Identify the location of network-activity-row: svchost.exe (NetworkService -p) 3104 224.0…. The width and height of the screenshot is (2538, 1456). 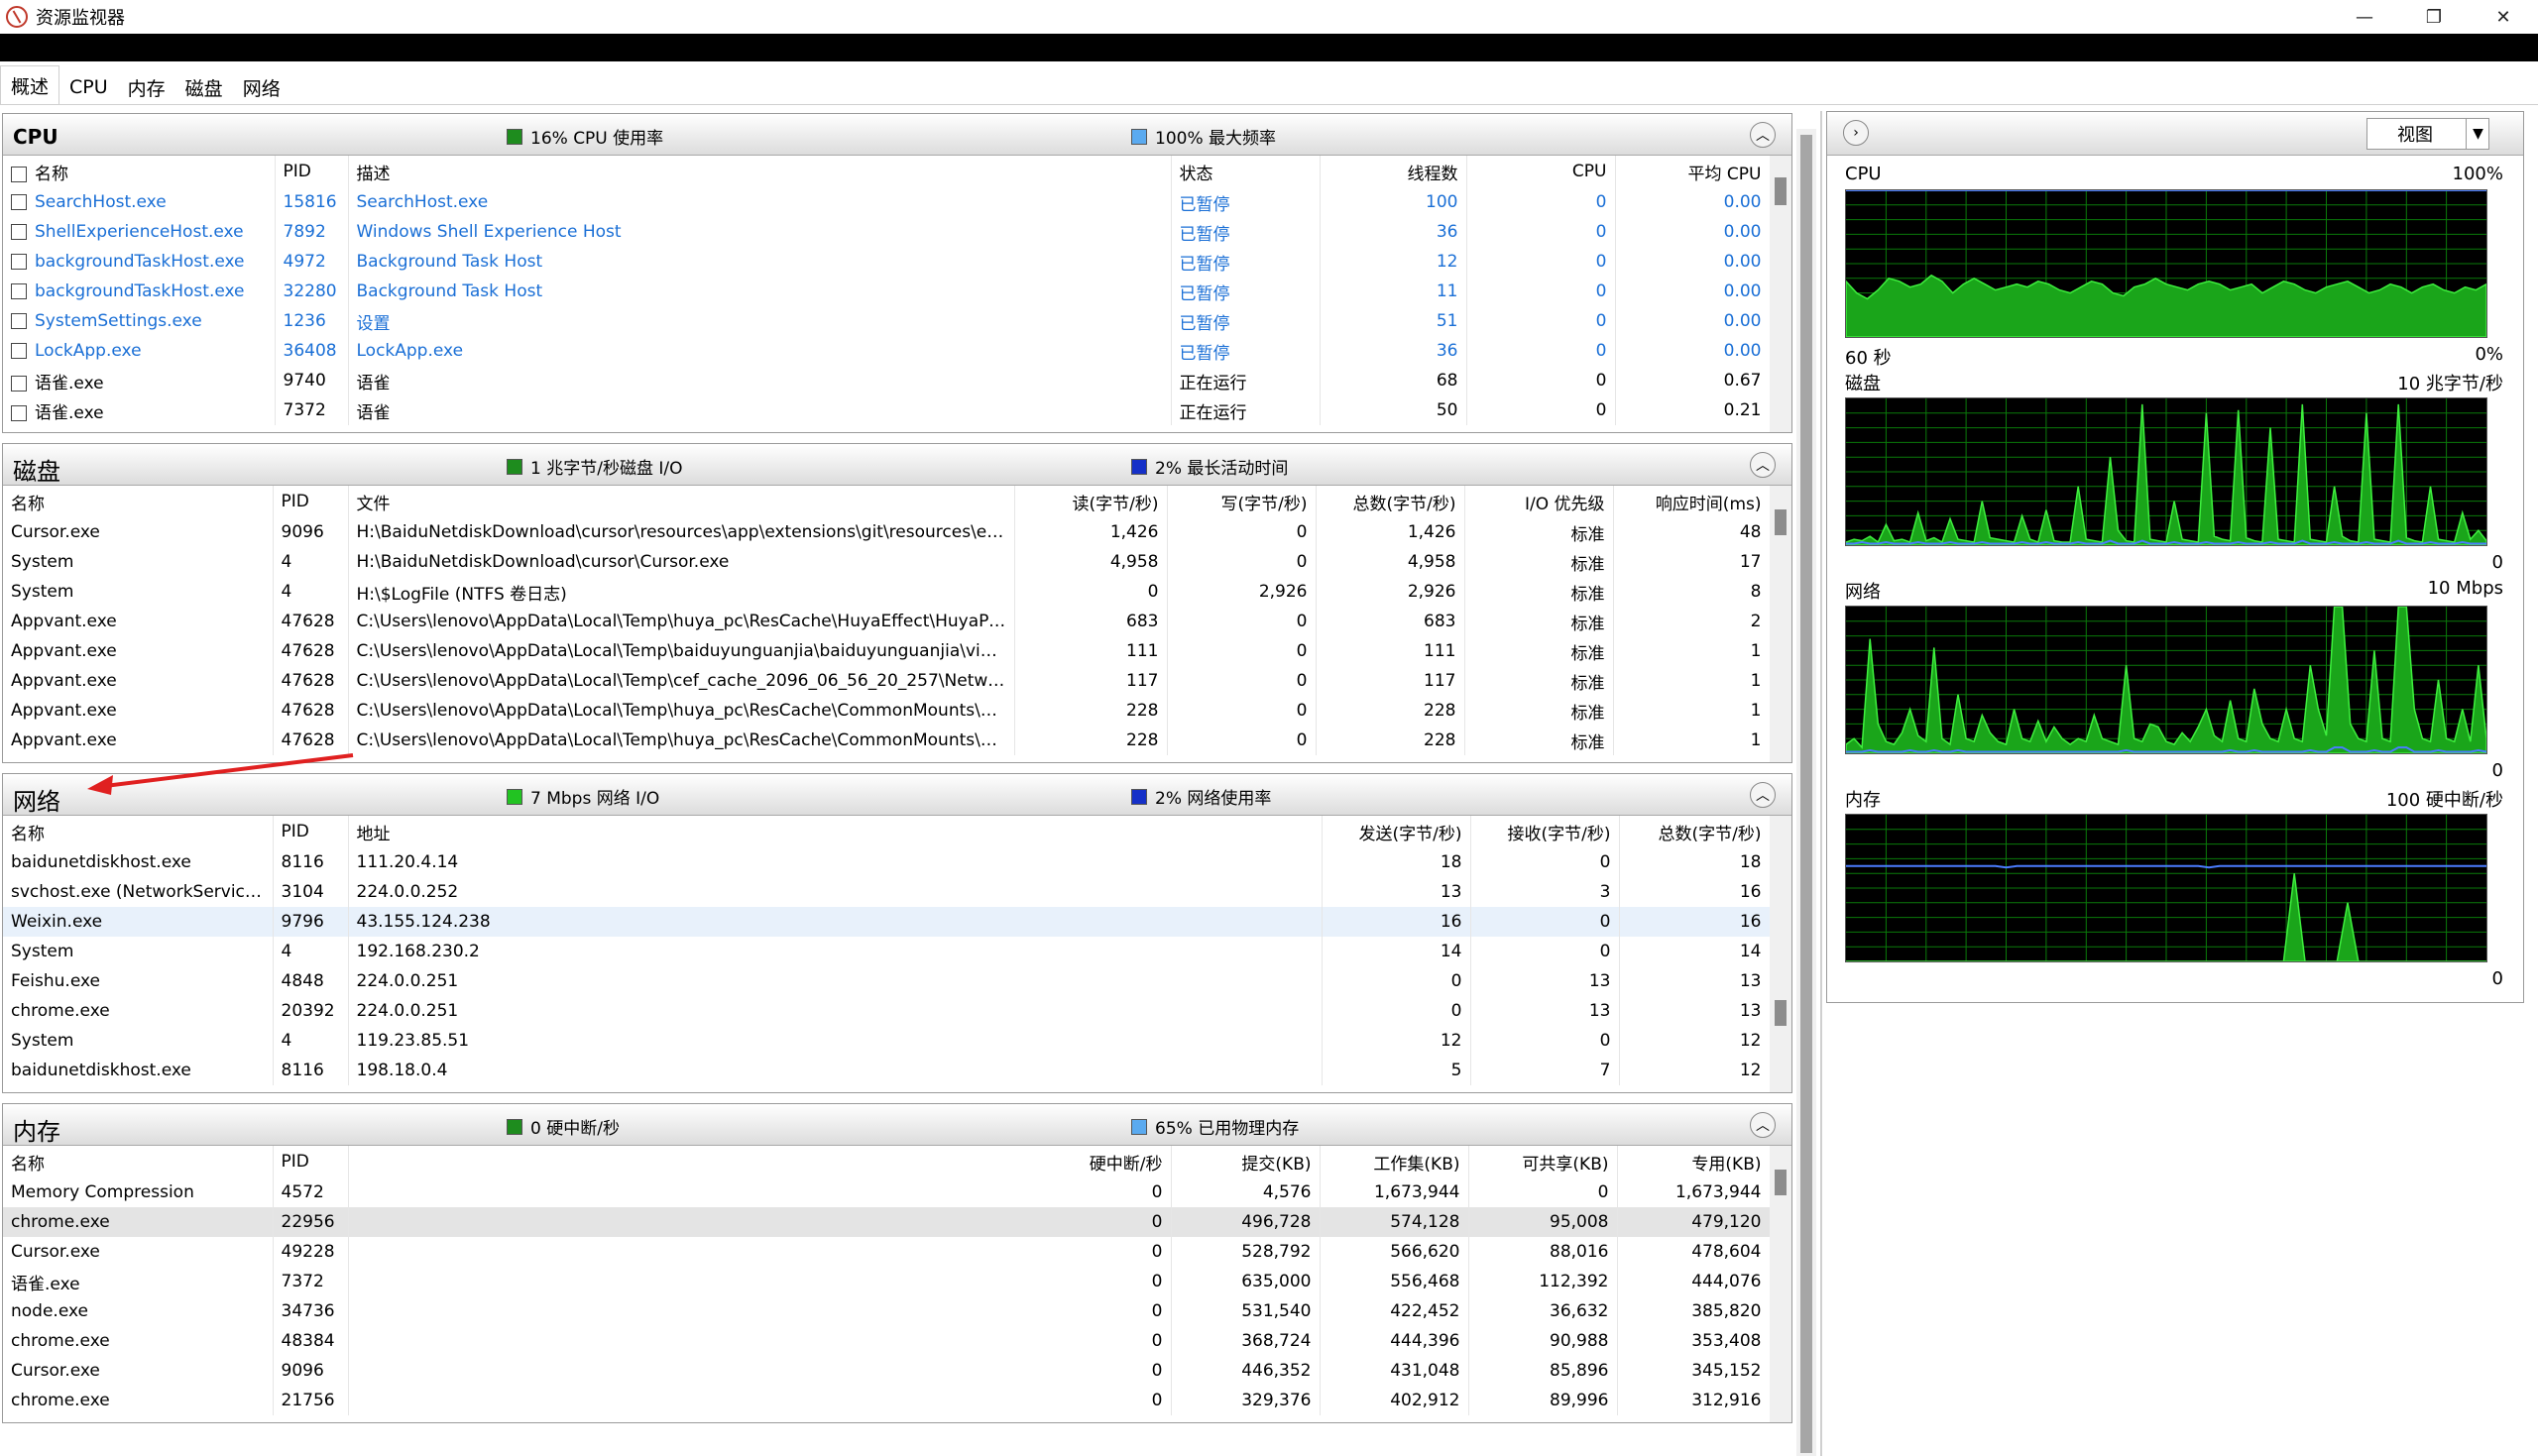
(887, 892).